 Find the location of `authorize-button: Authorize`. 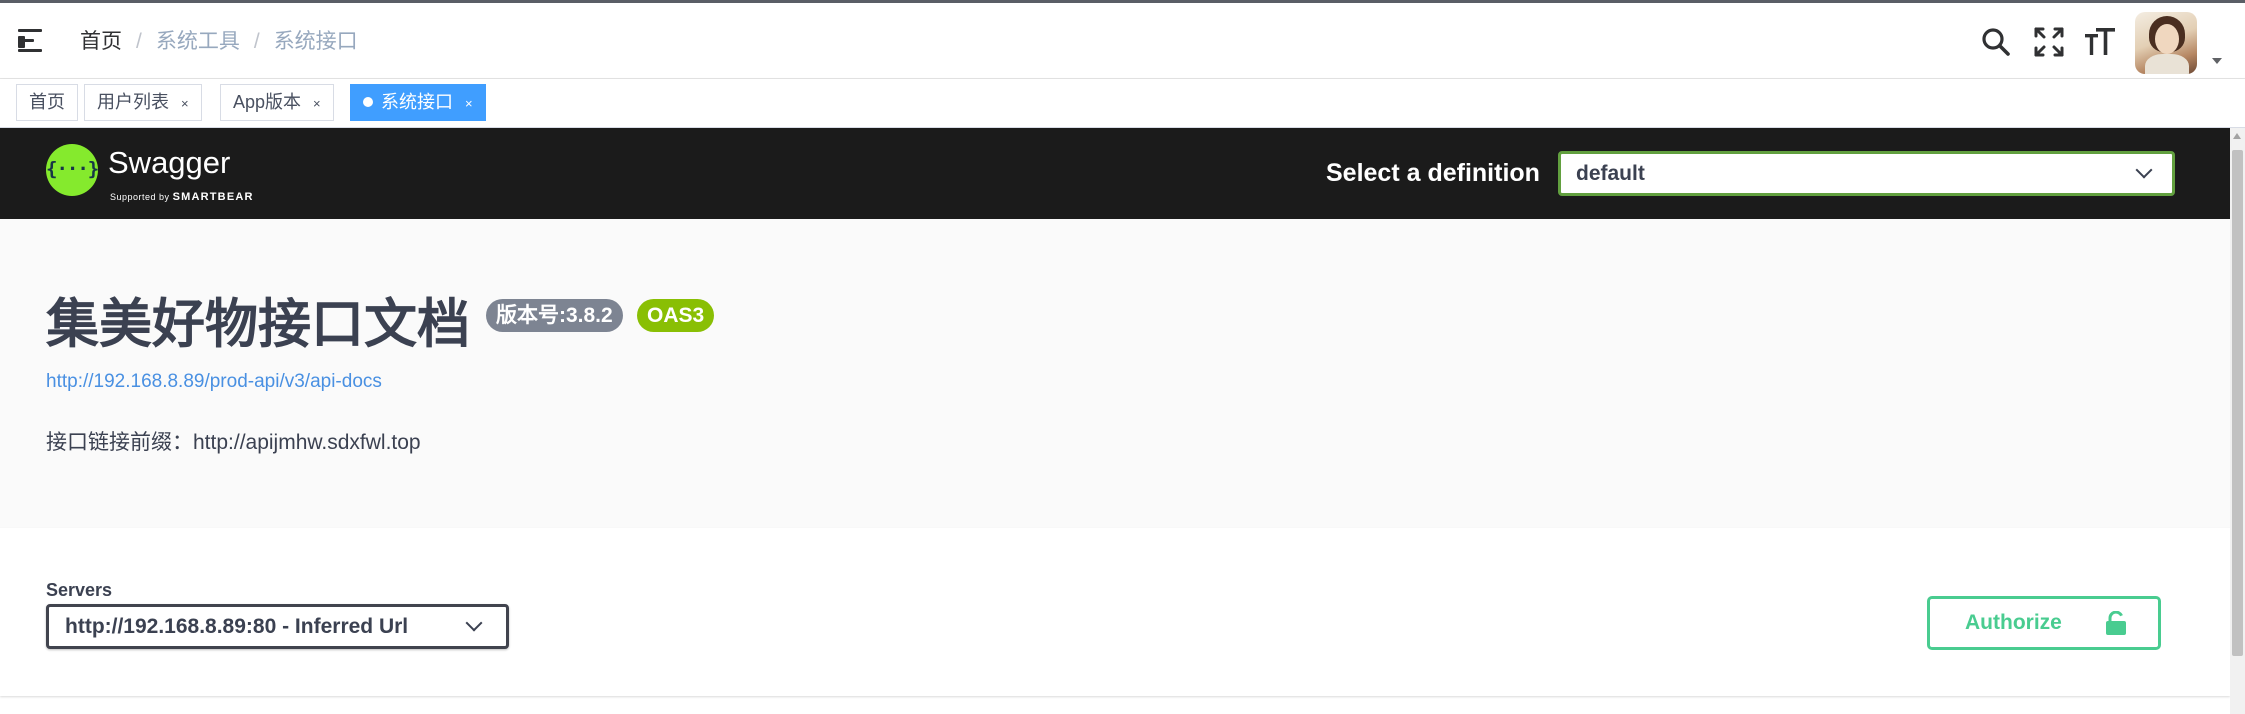

authorize-button: Authorize is located at coordinates (2044, 623).